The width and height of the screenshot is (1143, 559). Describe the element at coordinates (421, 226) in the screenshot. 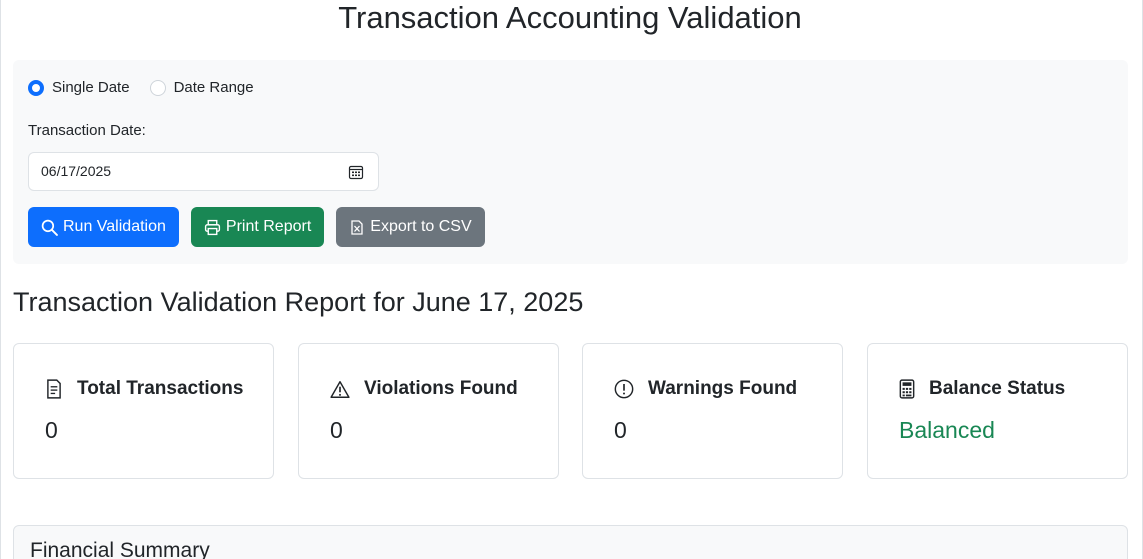

I see `export-csv-label: Export to CSV` at that location.